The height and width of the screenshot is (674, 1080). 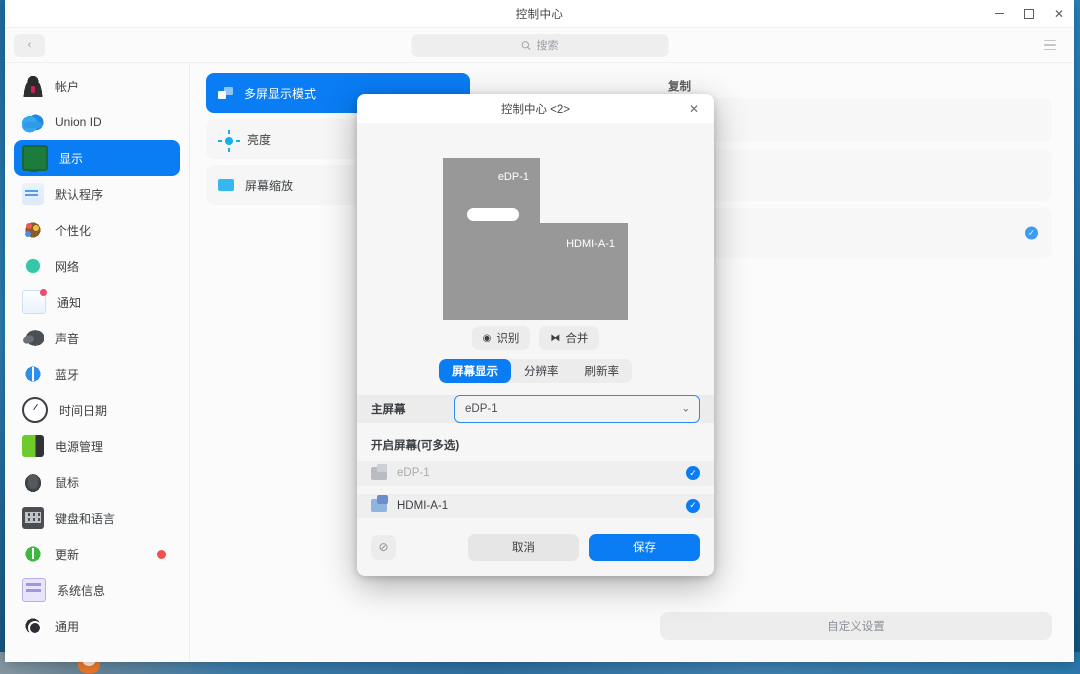 I want to click on tab-label: 刷新率, so click(x=602, y=372).